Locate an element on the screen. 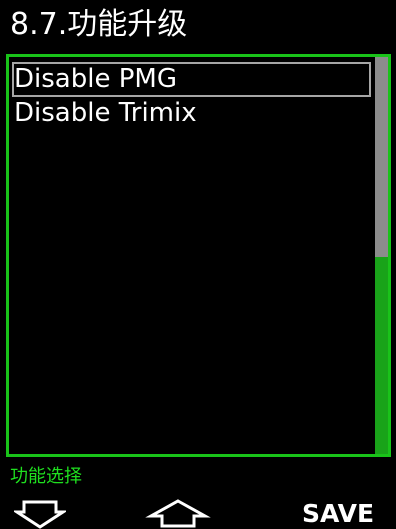 Image resolution: width=396 pixels, height=529 pixels. save-button: SAVE is located at coordinates (349, 513).